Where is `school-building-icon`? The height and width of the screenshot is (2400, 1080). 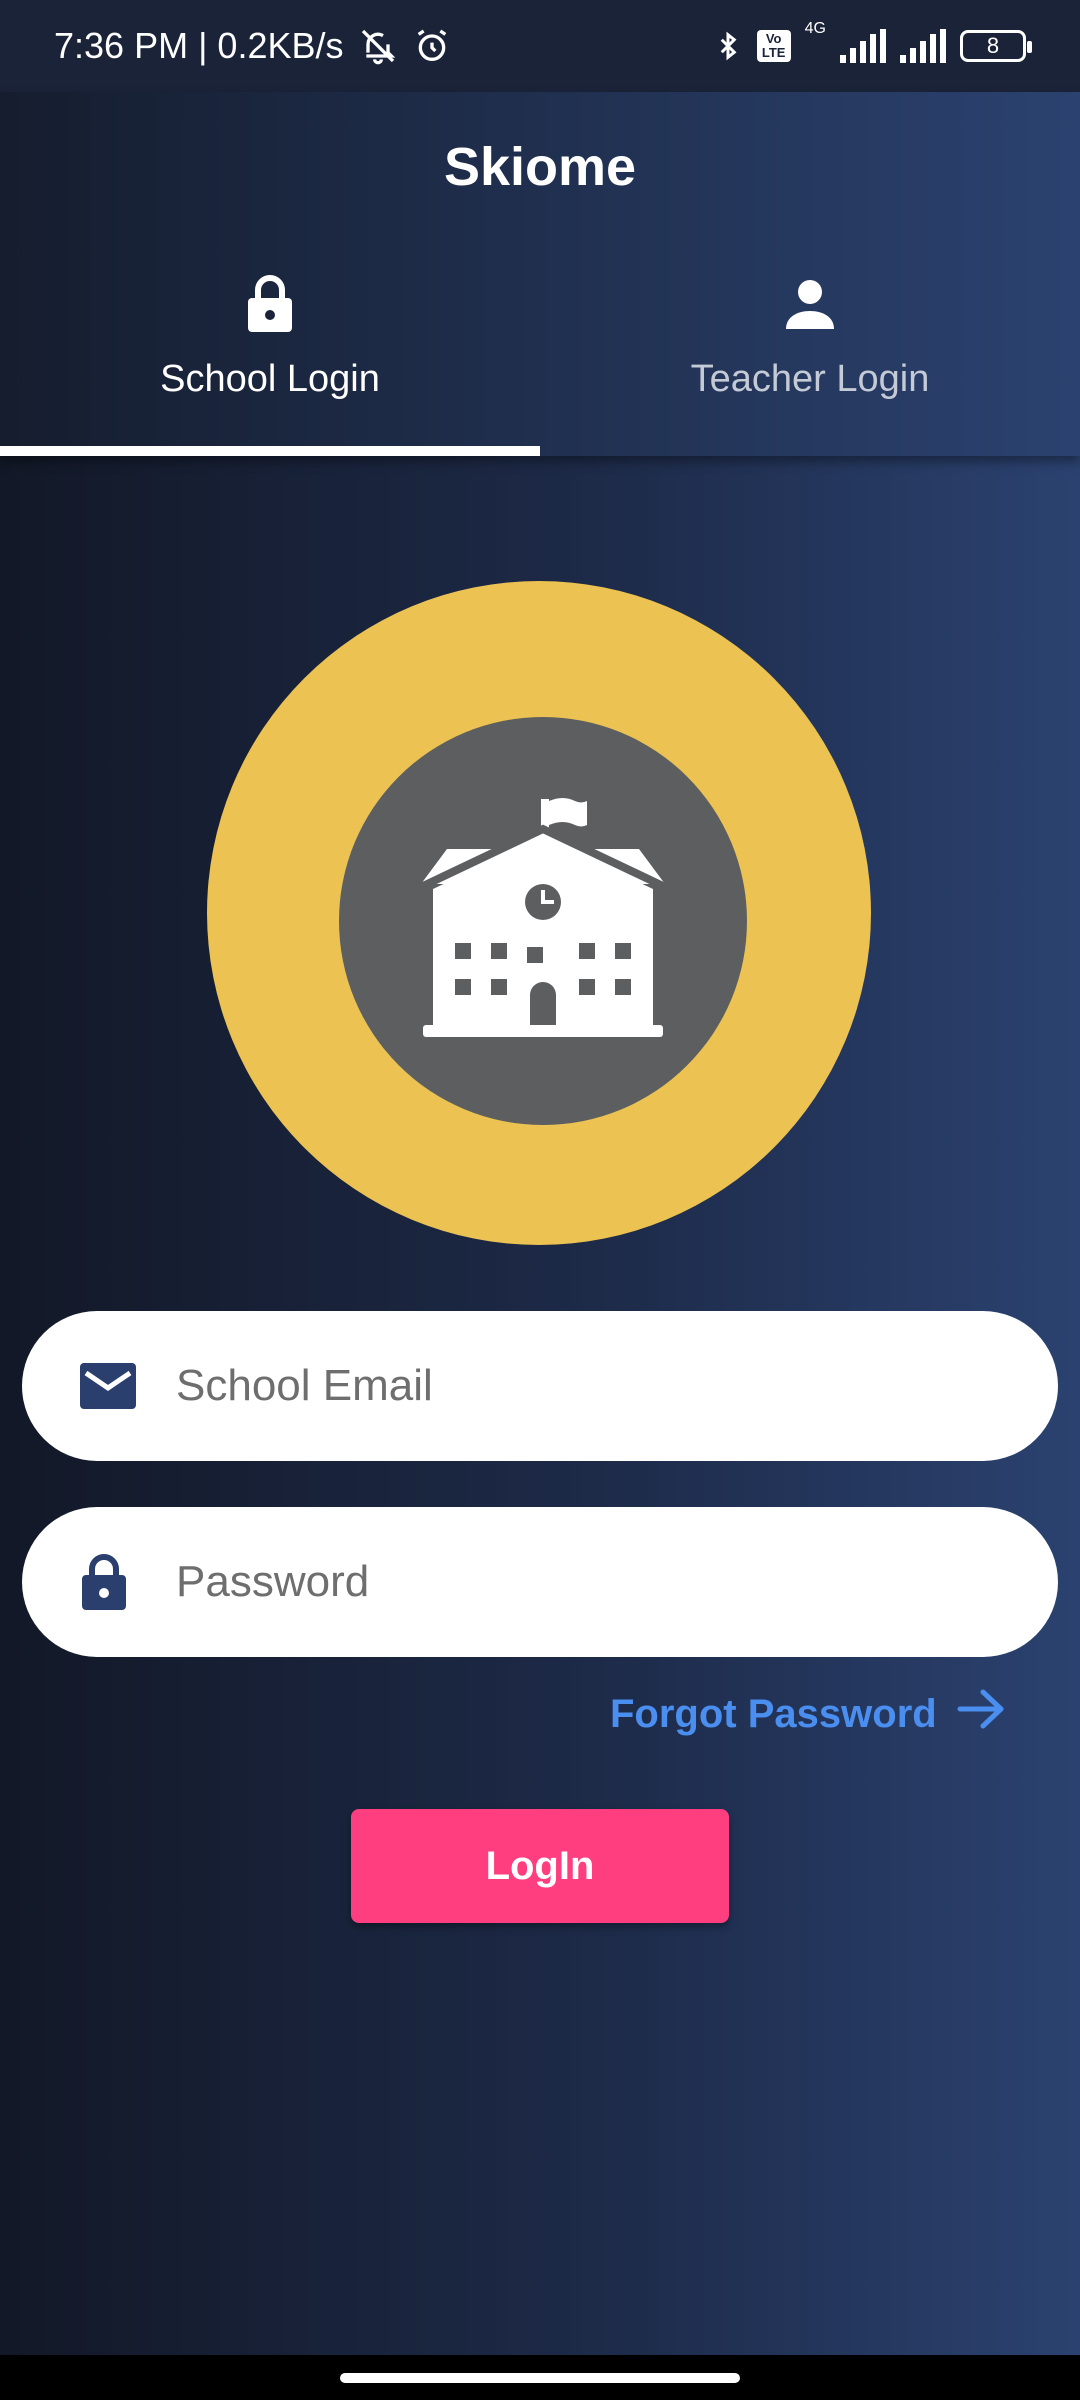 school-building-icon is located at coordinates (543, 921).